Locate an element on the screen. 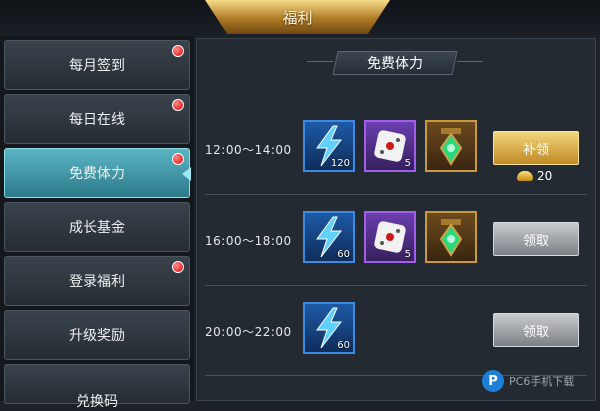 The height and width of the screenshot is (411, 600). sidebar-item-label: 成长基金 is located at coordinates (97, 228).